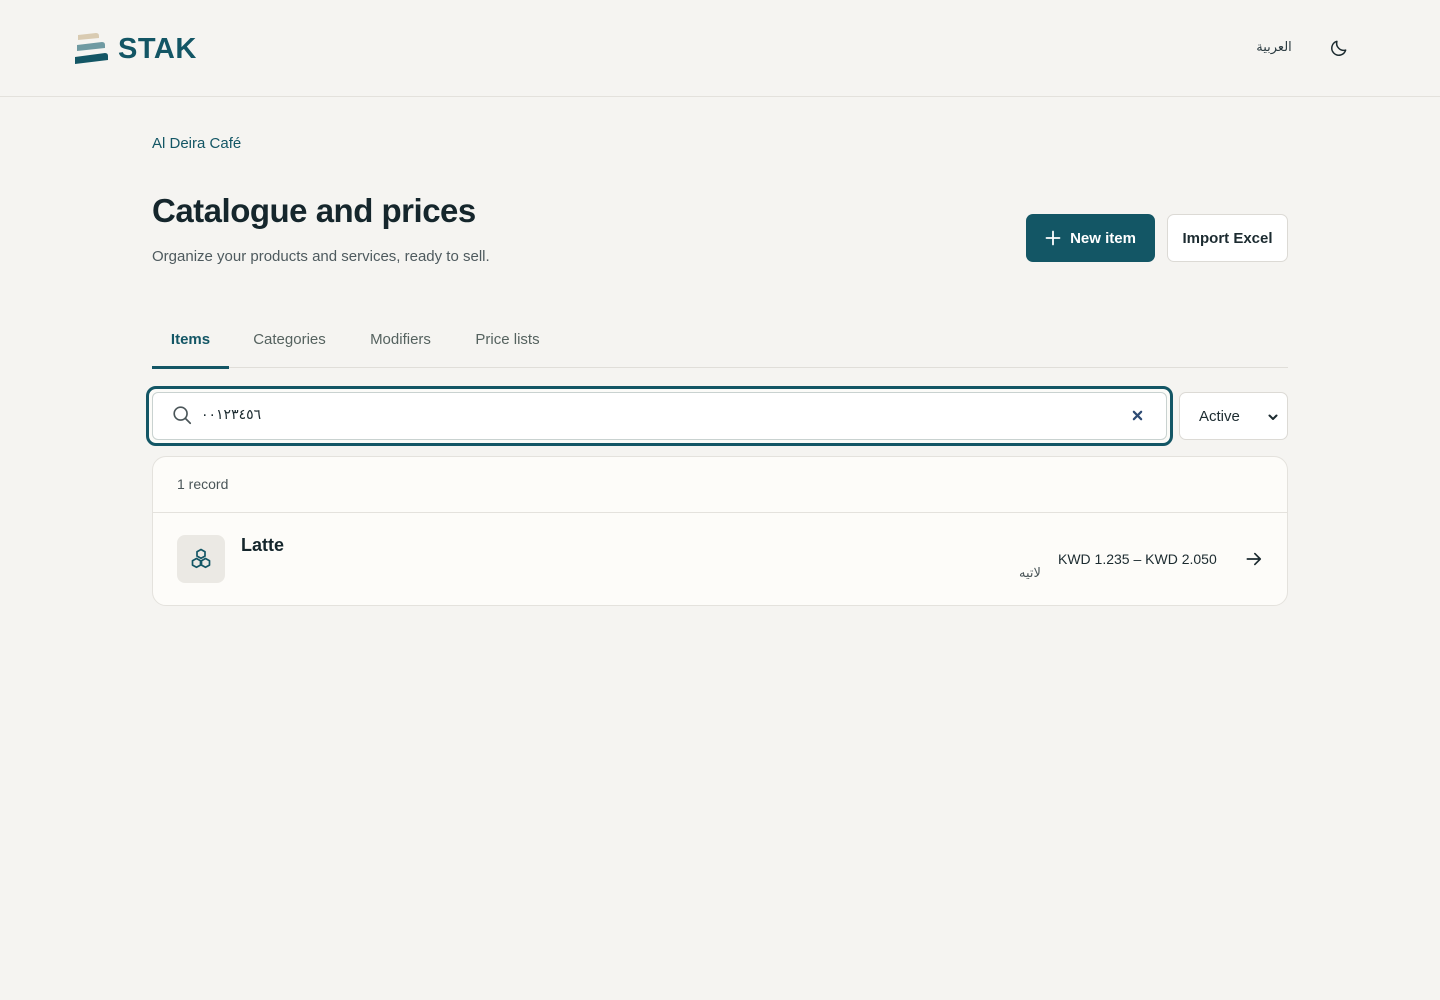  Describe the element at coordinates (720, 48) in the screenshot. I see `top-bar: STAK العربية` at that location.